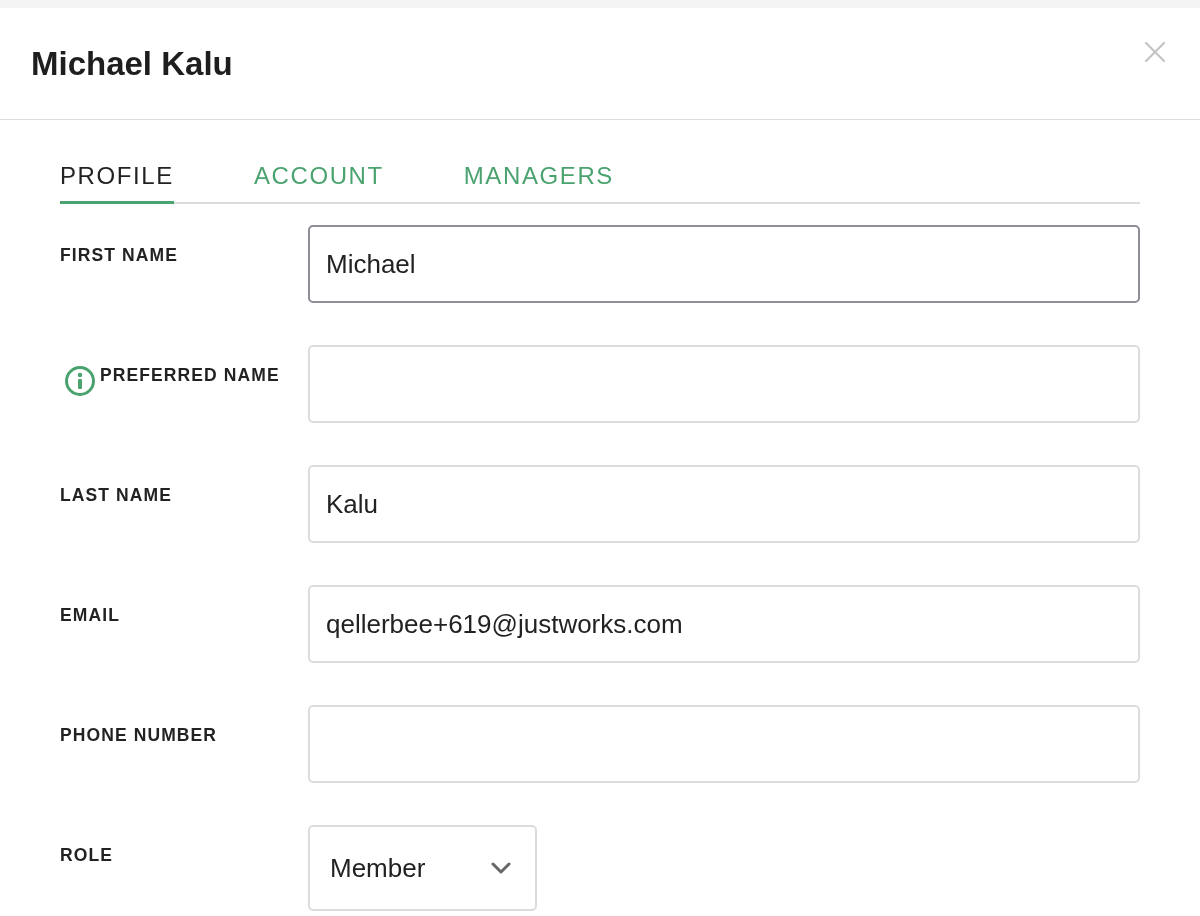  What do you see at coordinates (117, 181) in the screenshot?
I see `tab: PROFILE` at bounding box center [117, 181].